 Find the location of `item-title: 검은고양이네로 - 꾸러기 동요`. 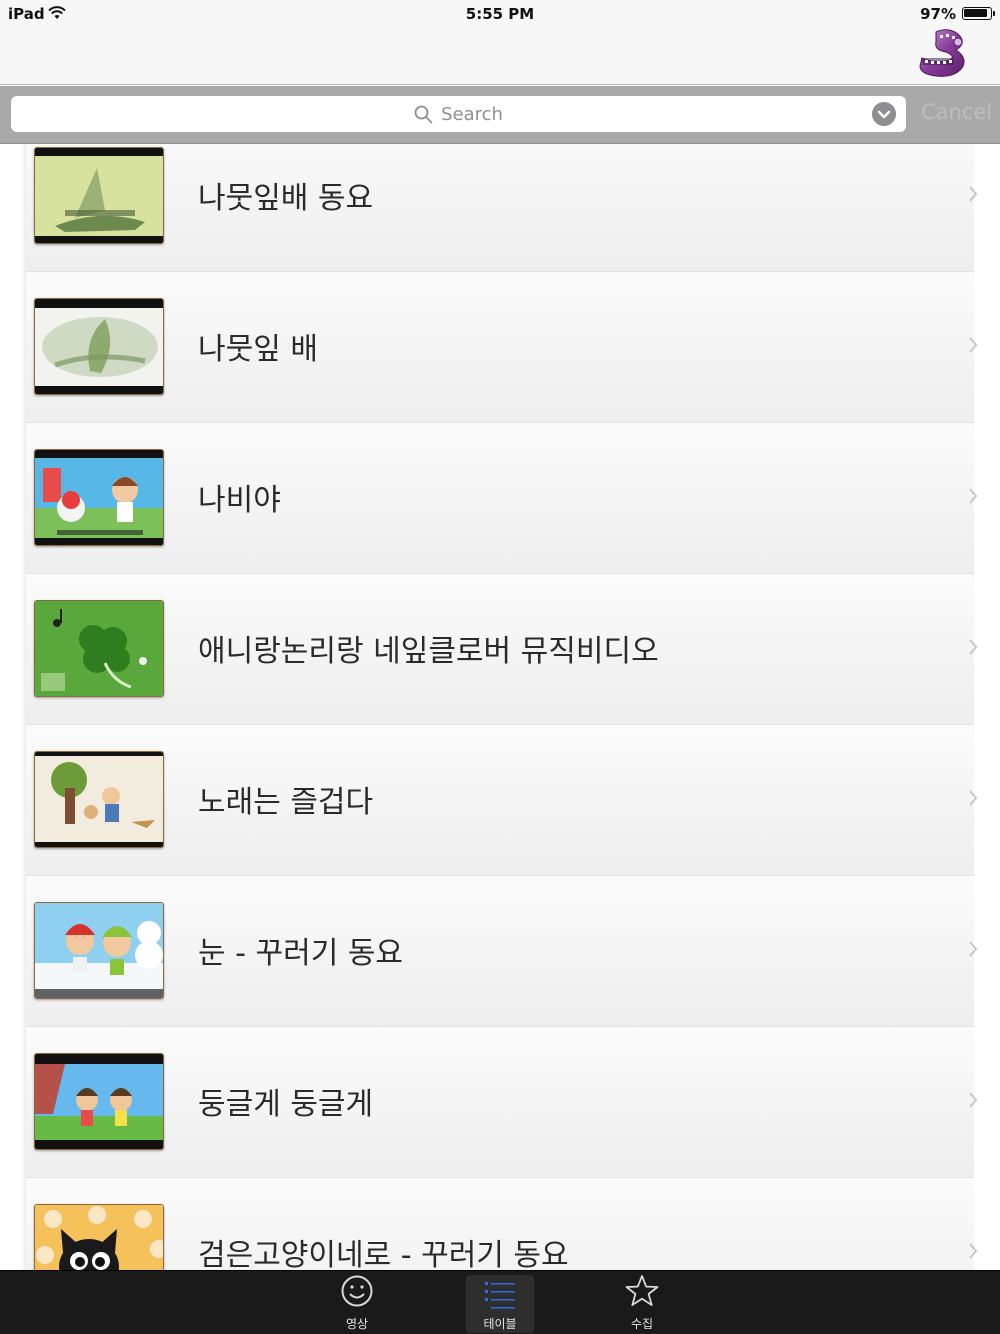

item-title: 검은고양이네로 - 꾸러기 동요 is located at coordinates (383, 1254).